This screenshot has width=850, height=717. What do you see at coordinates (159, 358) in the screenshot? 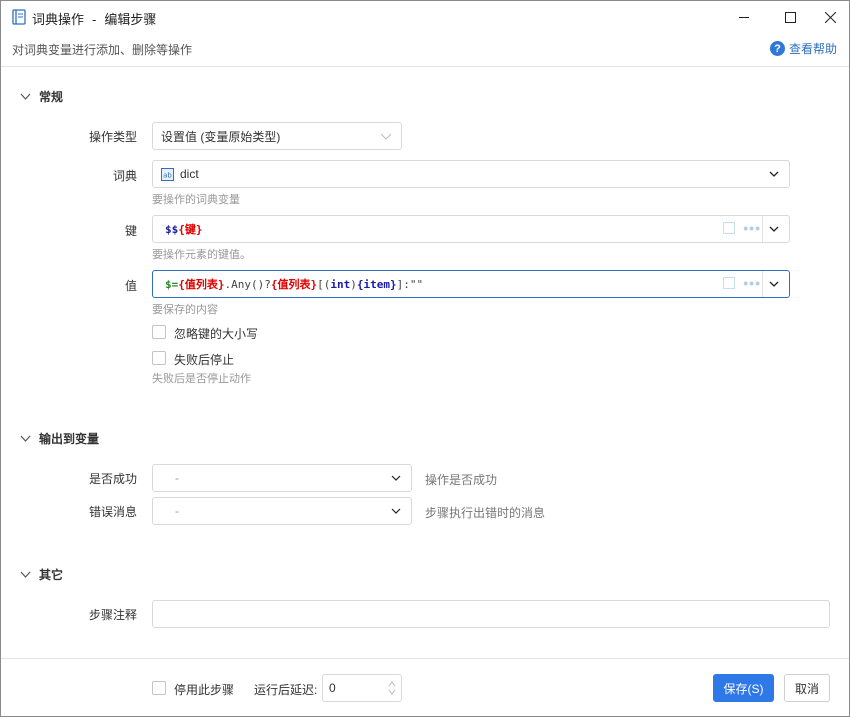
I see `stop-on-fail-checkbox` at bounding box center [159, 358].